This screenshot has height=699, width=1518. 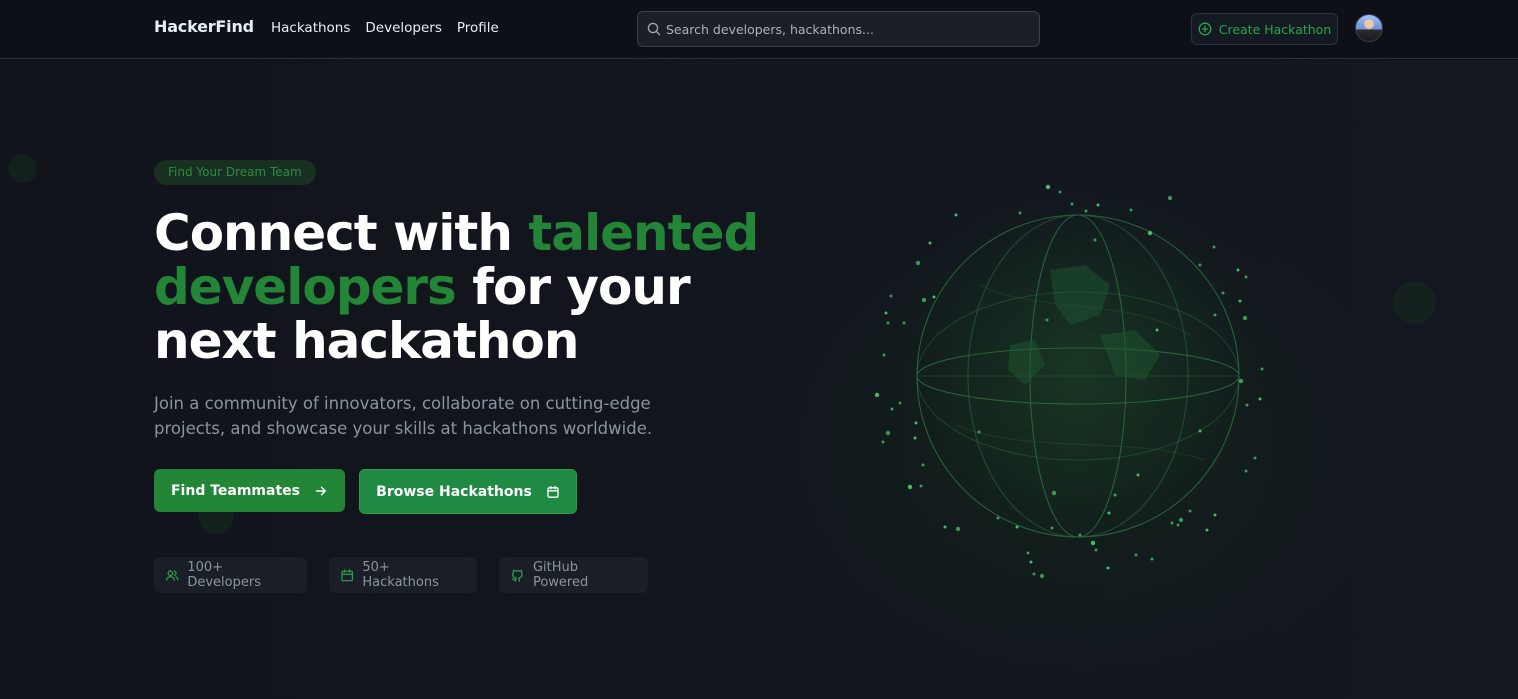 I want to click on arrow-right-icon, so click(x=320, y=490).